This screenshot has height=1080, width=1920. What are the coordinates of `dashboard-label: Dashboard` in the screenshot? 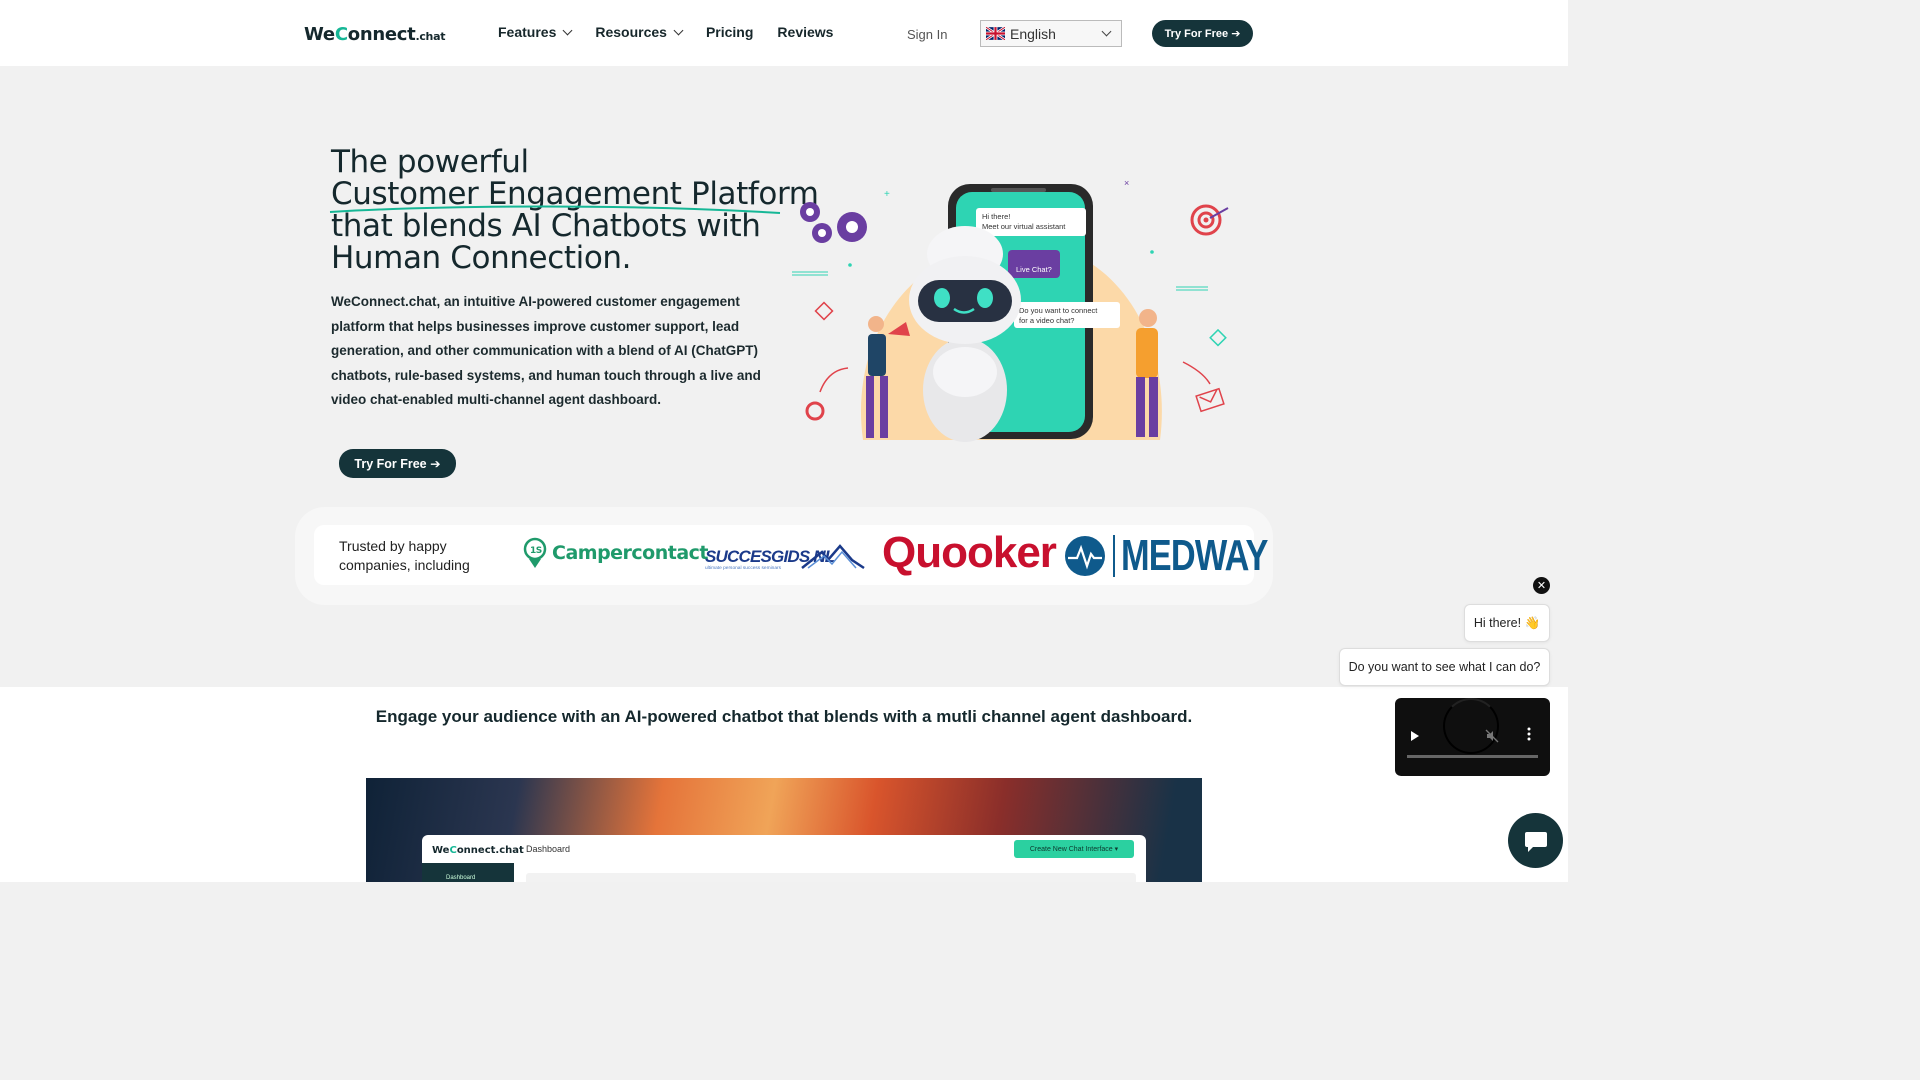 It's located at (548, 849).